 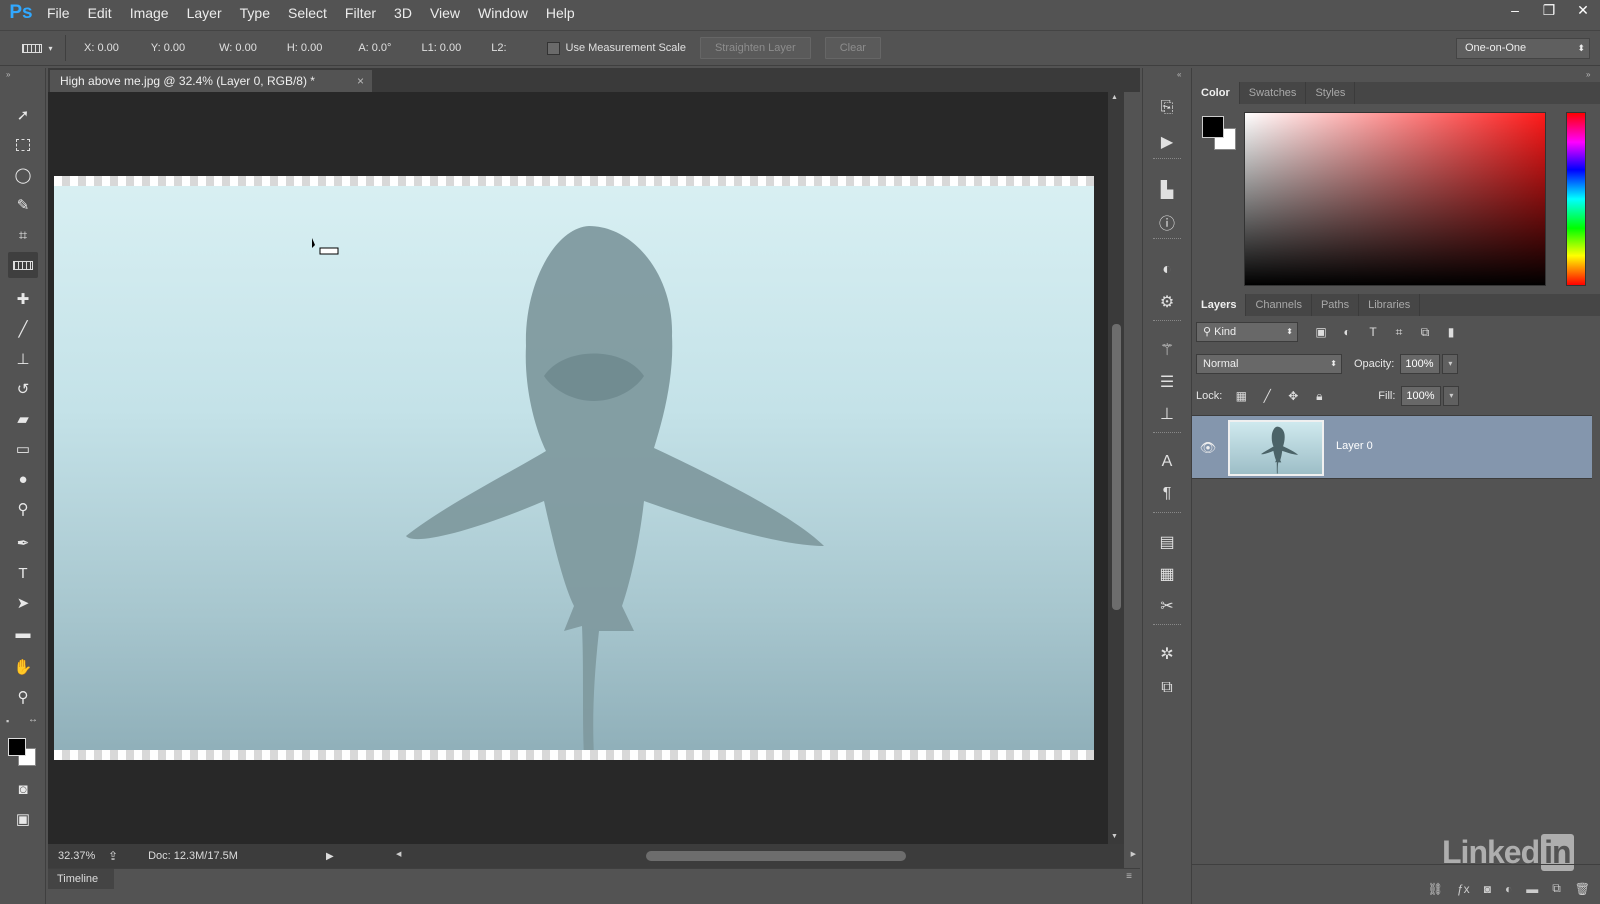 What do you see at coordinates (1167, 542) in the screenshot?
I see `character-styles-icon: ▤` at bounding box center [1167, 542].